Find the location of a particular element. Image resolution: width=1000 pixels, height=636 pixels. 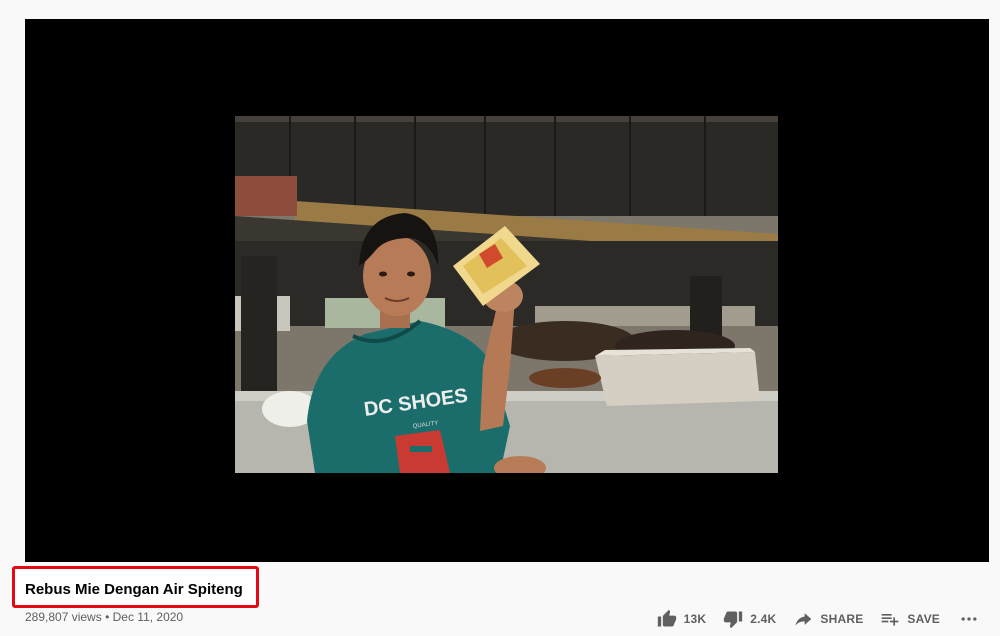

share-button: SHARE is located at coordinates (827, 619).